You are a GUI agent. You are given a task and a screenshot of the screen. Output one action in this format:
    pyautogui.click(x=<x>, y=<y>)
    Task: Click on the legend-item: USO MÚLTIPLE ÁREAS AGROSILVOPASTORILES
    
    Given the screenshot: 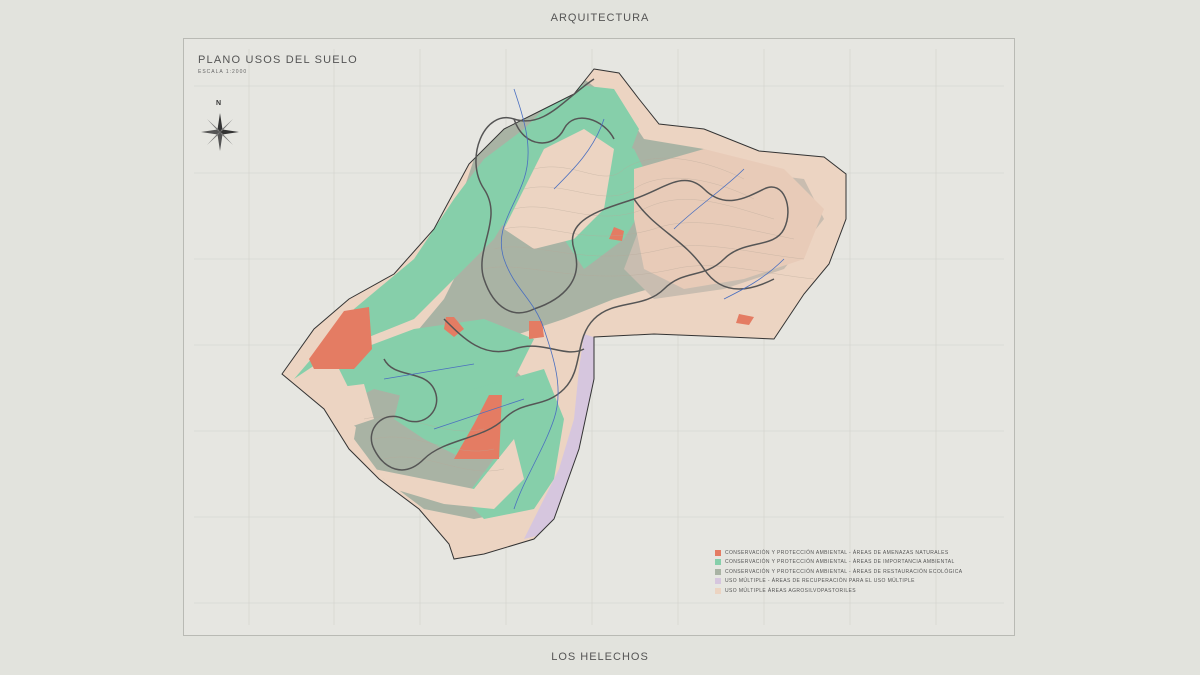 What is the action you would take?
    pyautogui.click(x=860, y=590)
    